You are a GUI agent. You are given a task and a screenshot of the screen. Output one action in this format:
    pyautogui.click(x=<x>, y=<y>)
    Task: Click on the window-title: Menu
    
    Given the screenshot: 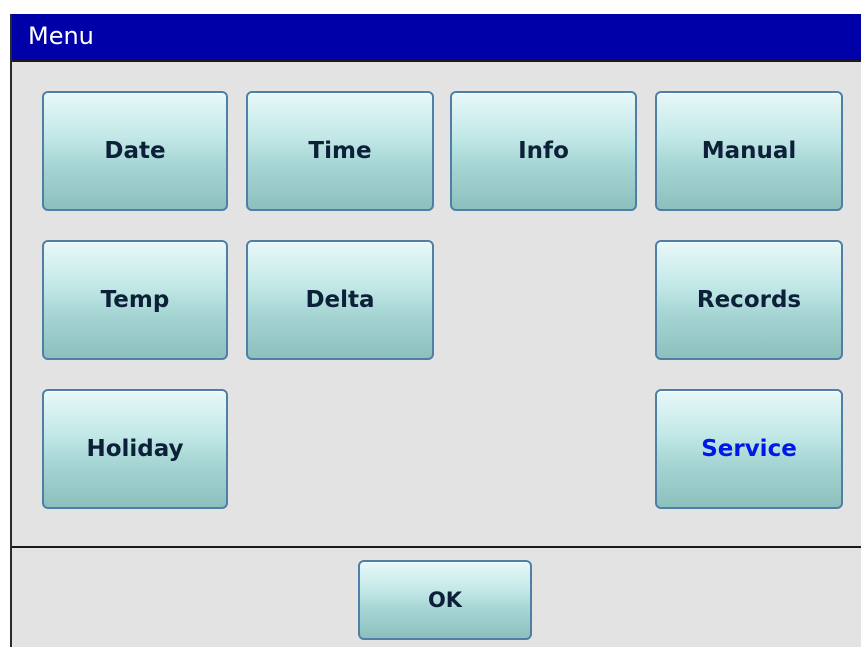 What is the action you would take?
    pyautogui.click(x=61, y=36)
    